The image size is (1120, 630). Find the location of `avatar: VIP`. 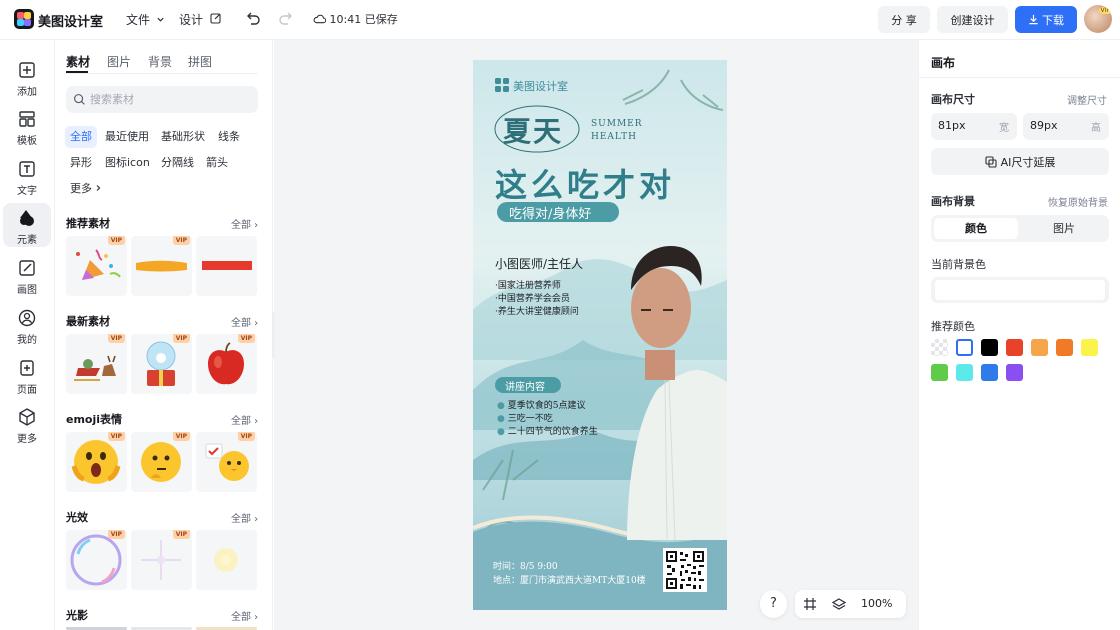

avatar: VIP is located at coordinates (1098, 19).